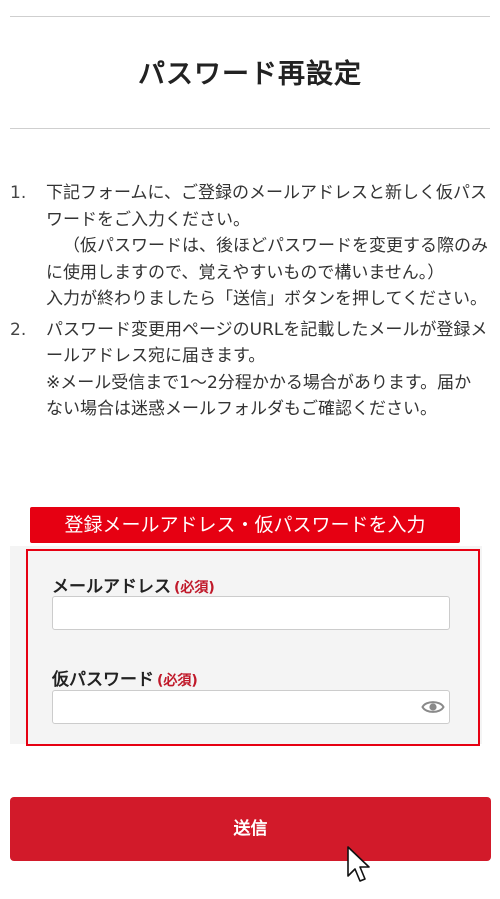 This screenshot has width=500, height=899. What do you see at coordinates (245, 525) in the screenshot?
I see `annotation-banner: 登録メールアドレス・仮パスワードを入力` at bounding box center [245, 525].